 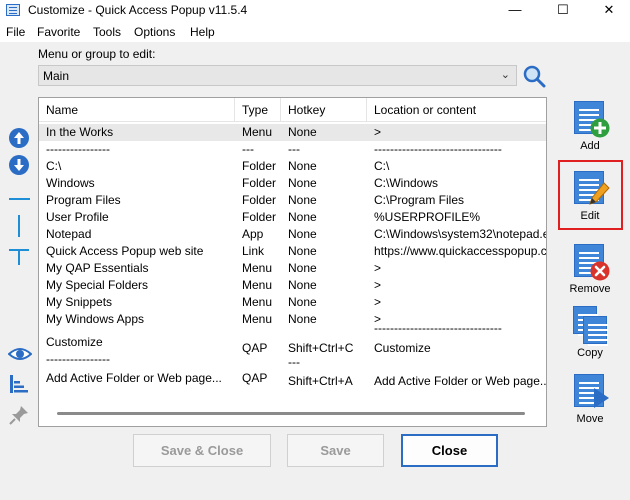 I want to click on right-toolbar: Add Edit Remove Copy Move, so click(x=591, y=265).